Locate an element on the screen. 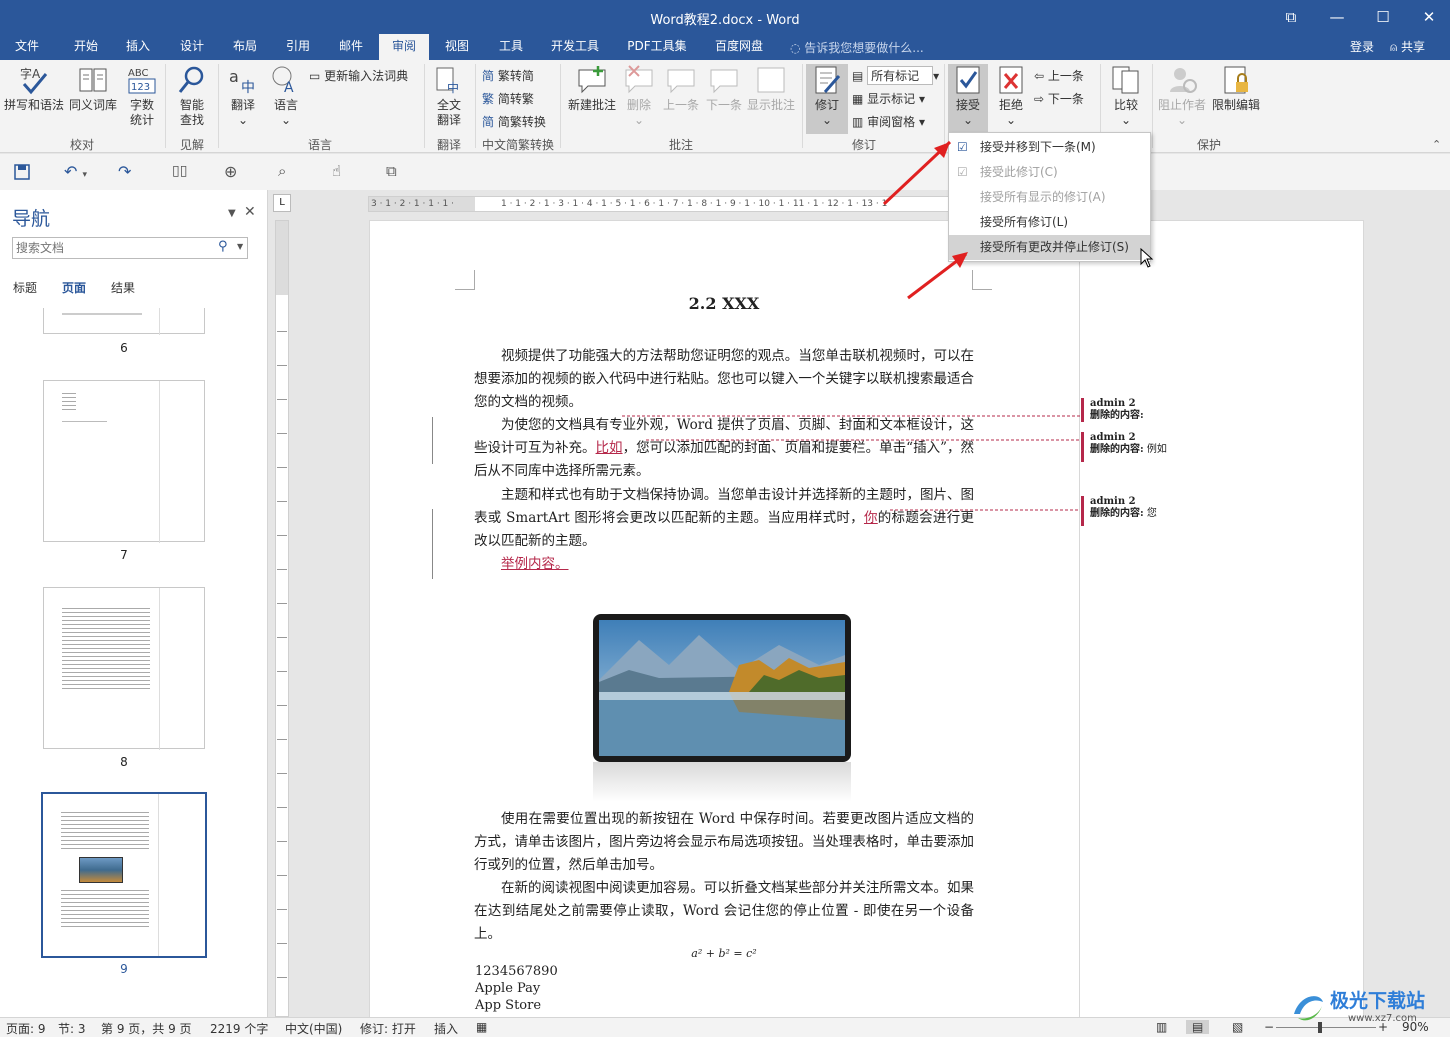 The image size is (1450, 1037). vertical-ruler is located at coordinates (282, 618).